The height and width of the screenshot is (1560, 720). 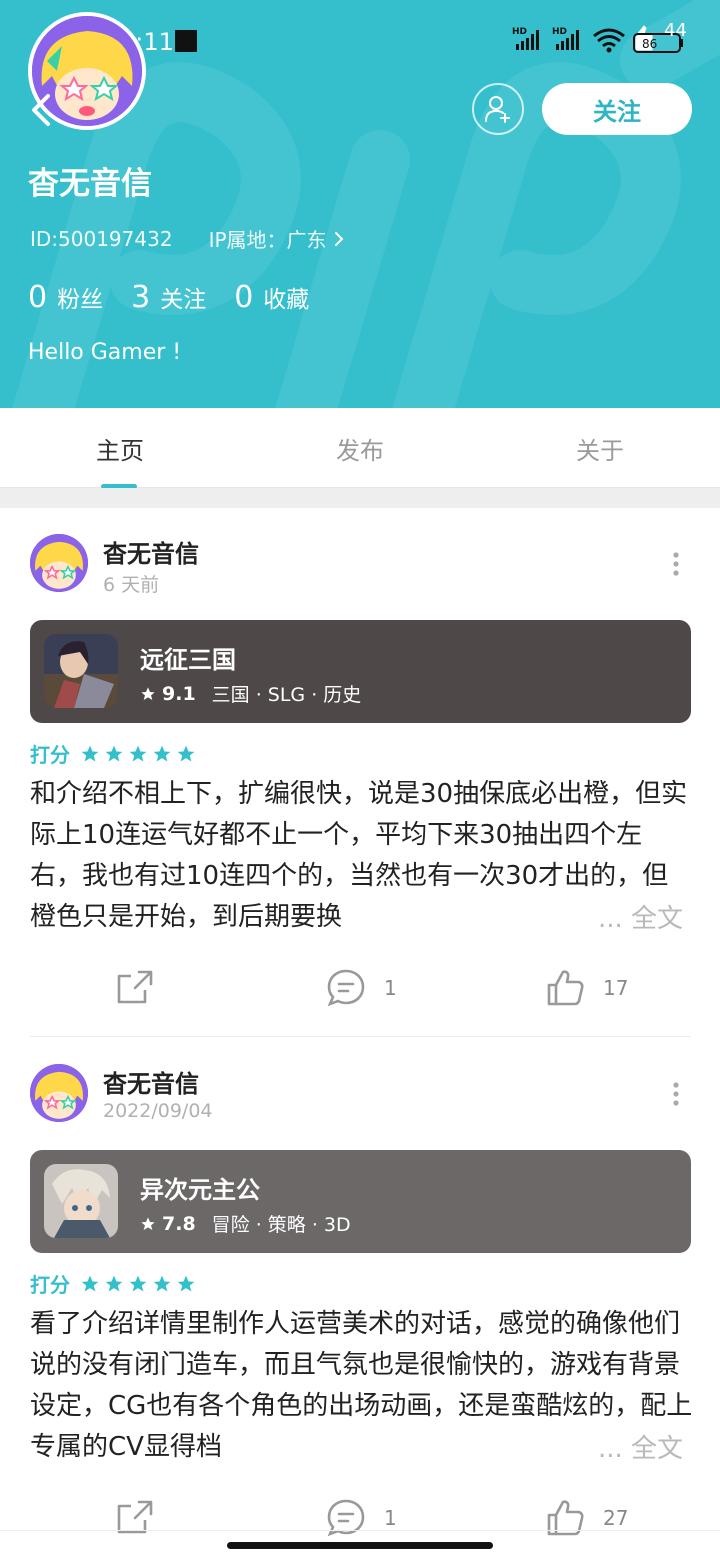 I want to click on svg-text: 44, so click(x=675, y=31).